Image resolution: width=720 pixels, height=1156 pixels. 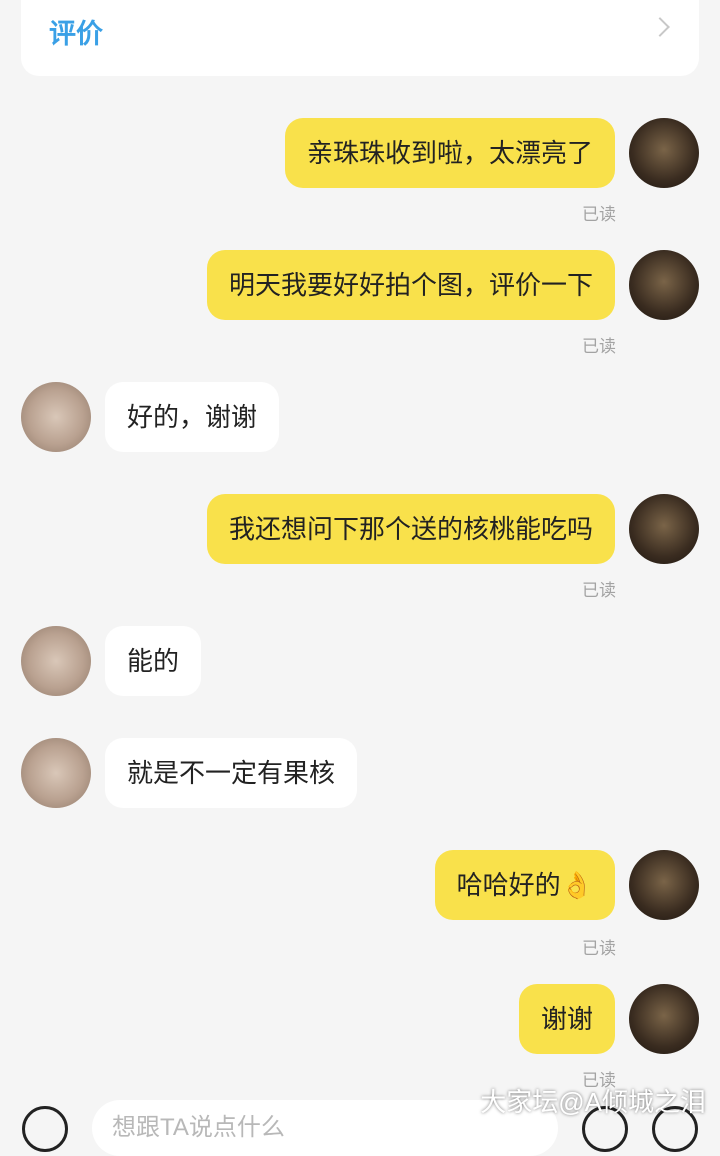 I want to click on message-bubble-sent: 明天我要好好拍个图，评价一下, so click(x=410, y=285).